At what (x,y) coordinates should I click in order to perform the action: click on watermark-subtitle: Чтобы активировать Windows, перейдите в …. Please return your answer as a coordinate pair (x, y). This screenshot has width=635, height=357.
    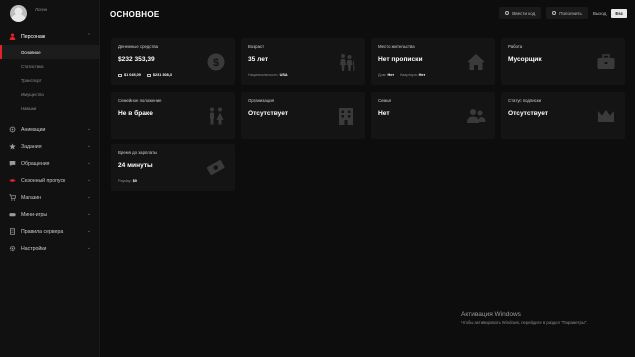
    Looking at the image, I should click on (524, 322).